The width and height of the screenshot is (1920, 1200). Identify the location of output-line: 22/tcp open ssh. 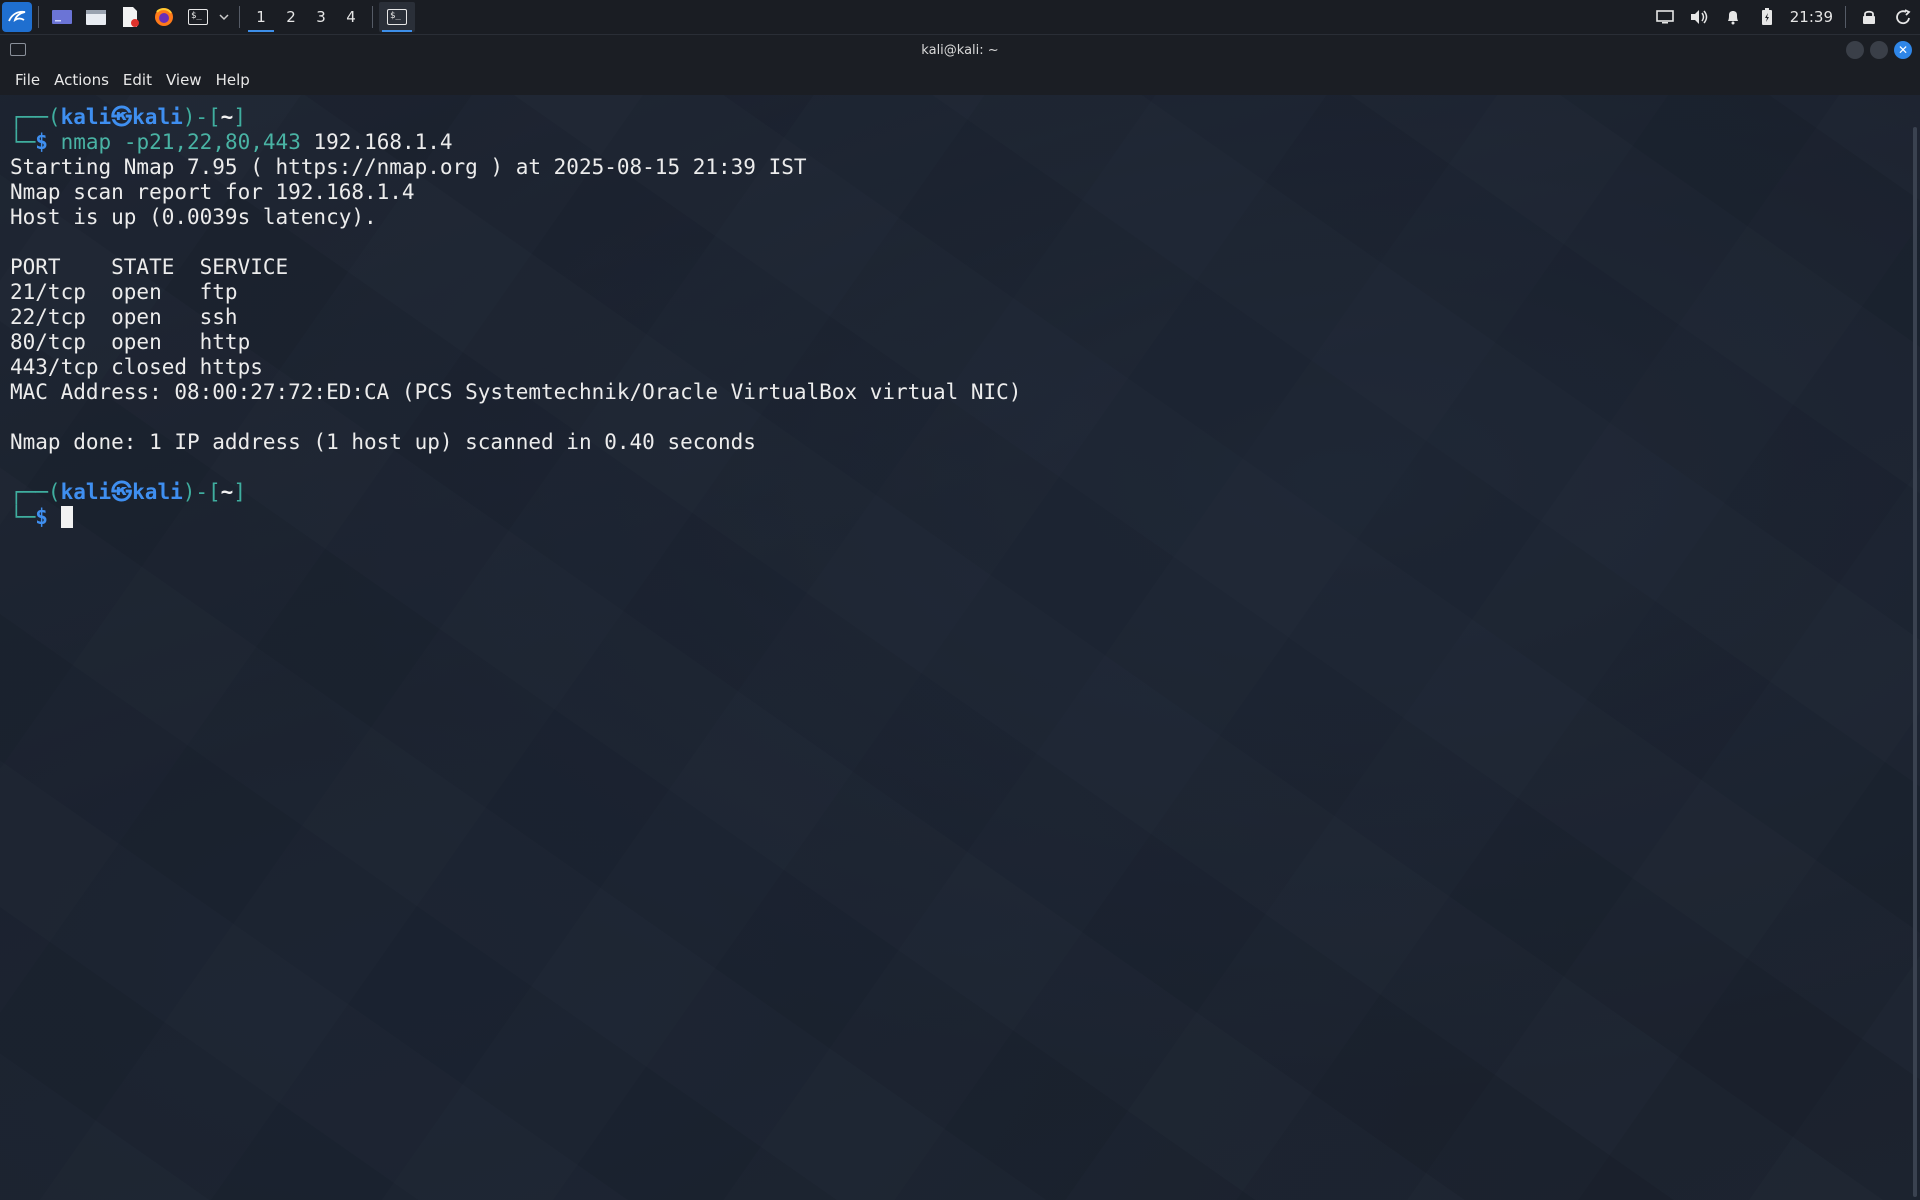
(124, 317).